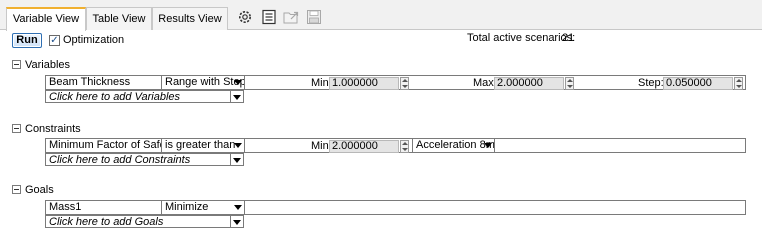 The image size is (762, 243). What do you see at coordinates (381, 15) in the screenshot?
I see `tab-bar: Variable View Table View Results View` at bounding box center [381, 15].